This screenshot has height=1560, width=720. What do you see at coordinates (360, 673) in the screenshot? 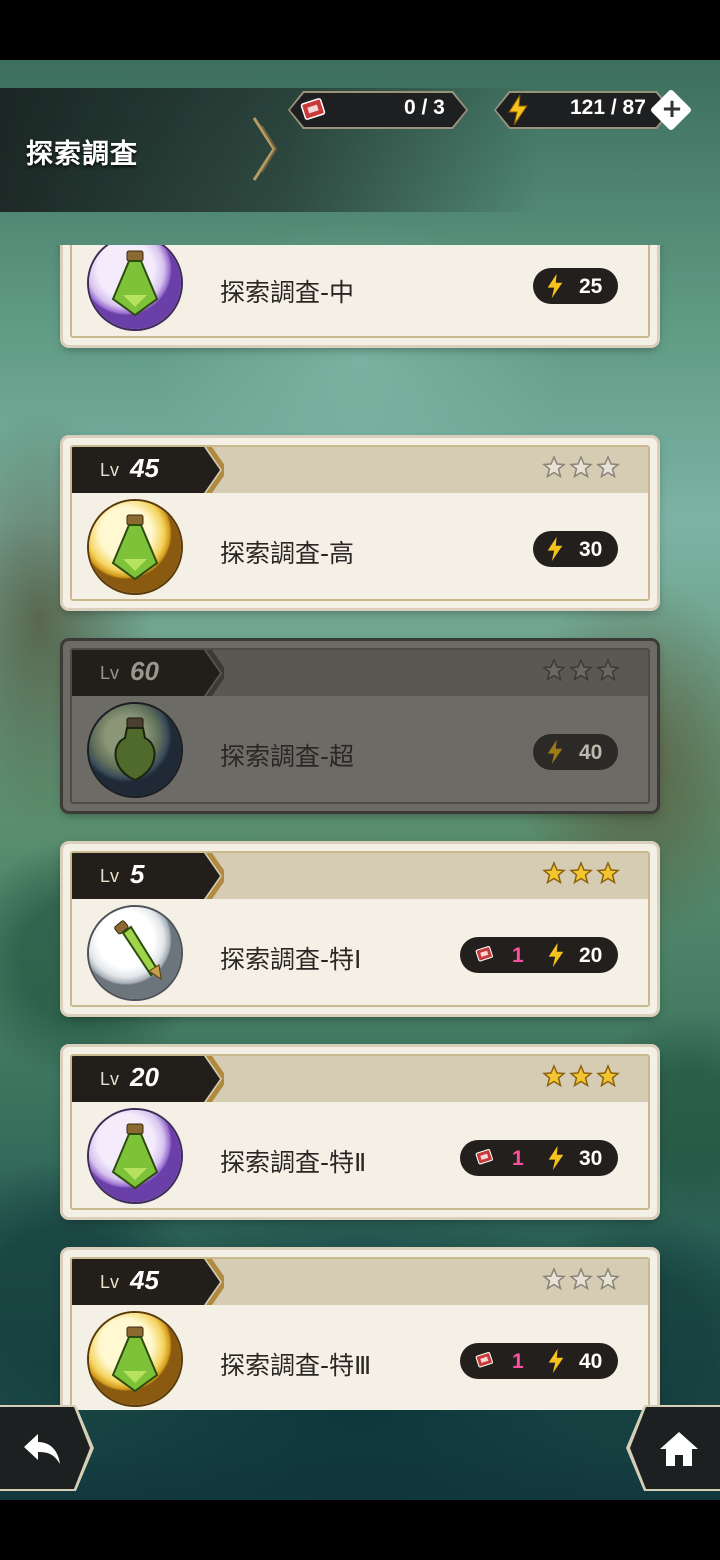
I see `card-header: Lv 60` at bounding box center [360, 673].